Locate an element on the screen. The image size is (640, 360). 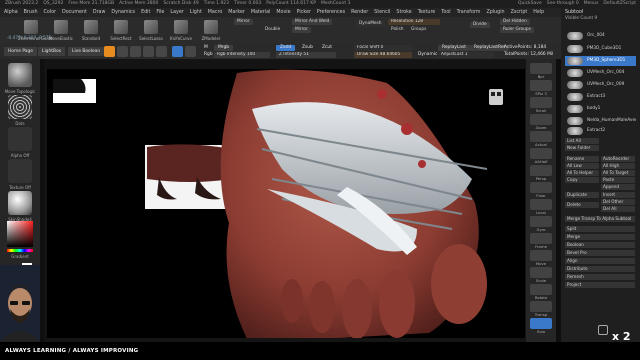
menu-material: Material is located at coordinates (261, 12).